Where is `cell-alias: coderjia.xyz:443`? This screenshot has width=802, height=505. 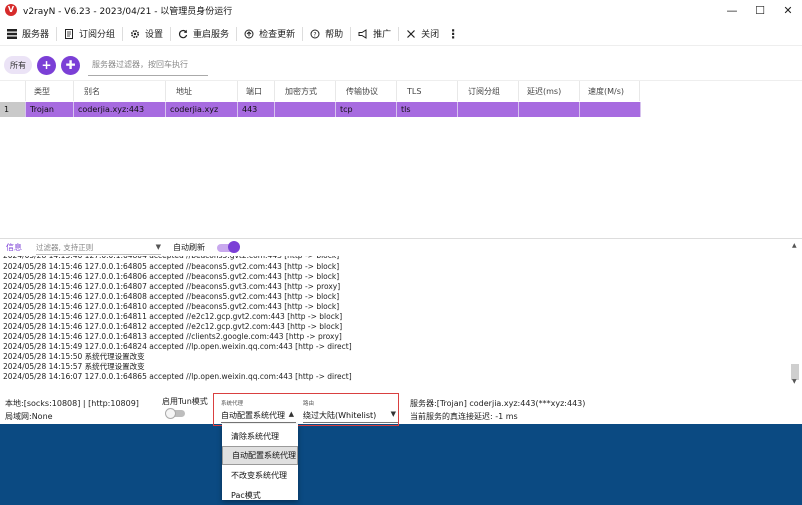 cell-alias: coderjia.xyz:443 is located at coordinates (120, 109).